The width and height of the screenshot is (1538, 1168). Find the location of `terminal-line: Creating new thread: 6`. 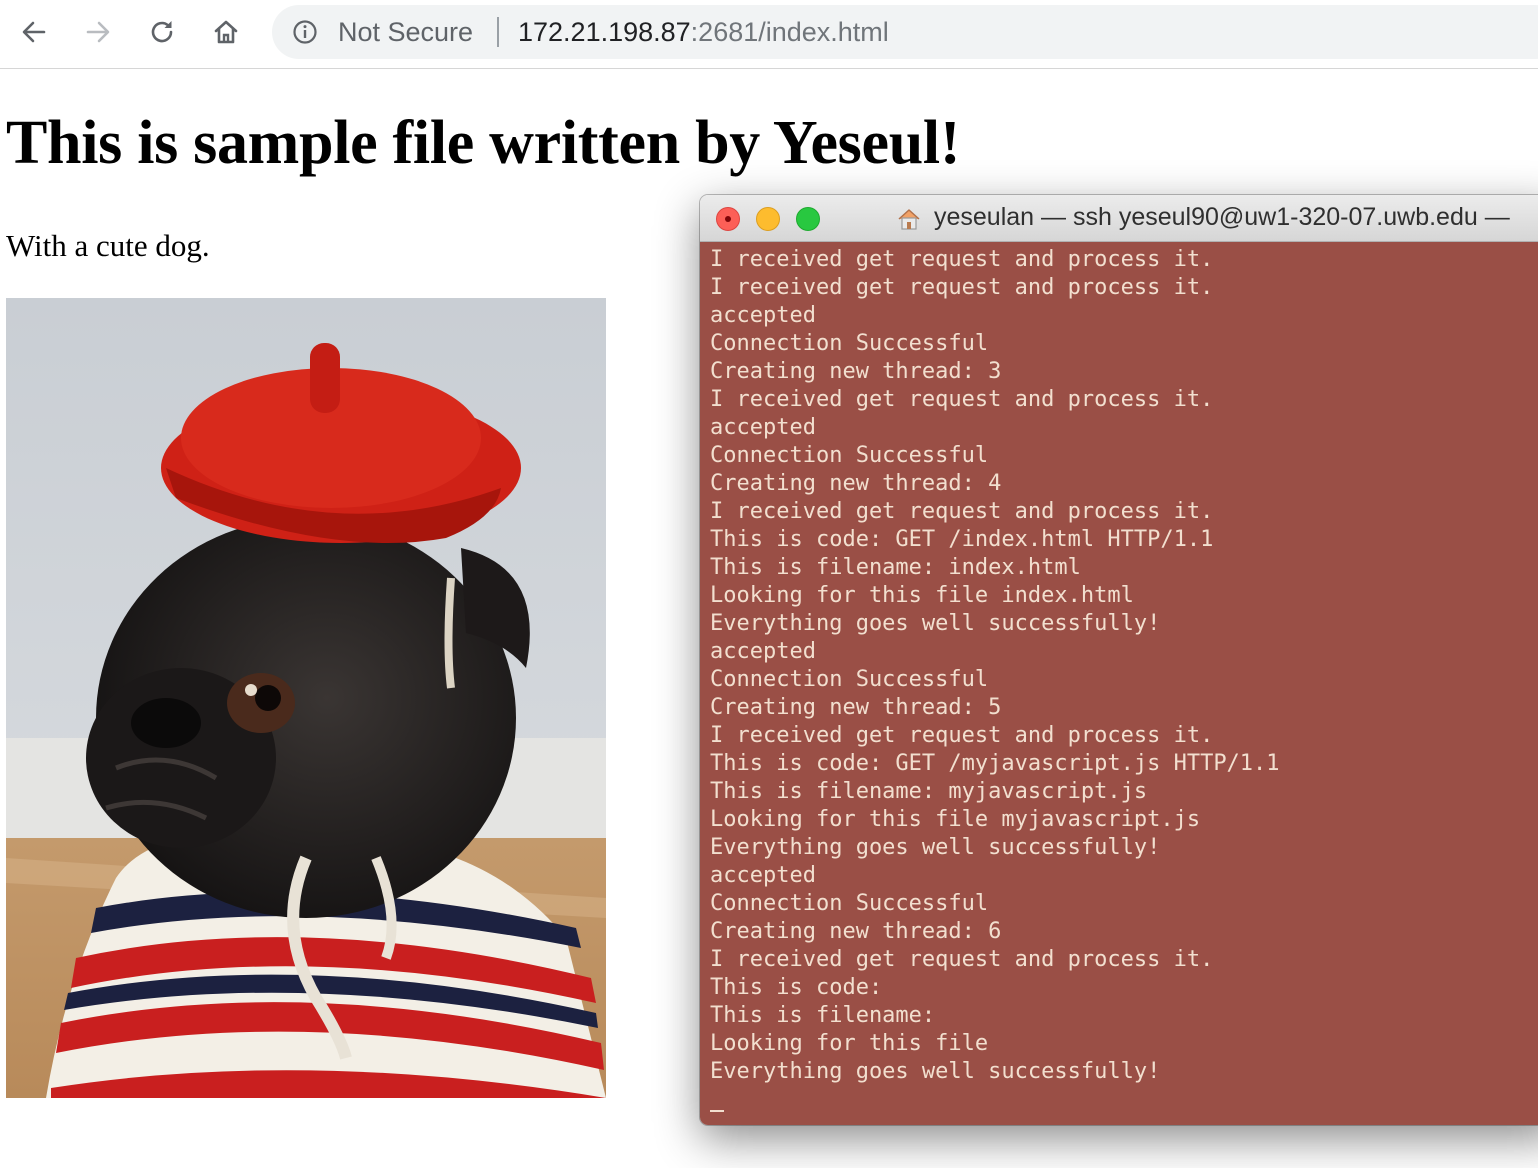

terminal-line: Creating new thread: 6 is located at coordinates (856, 931).